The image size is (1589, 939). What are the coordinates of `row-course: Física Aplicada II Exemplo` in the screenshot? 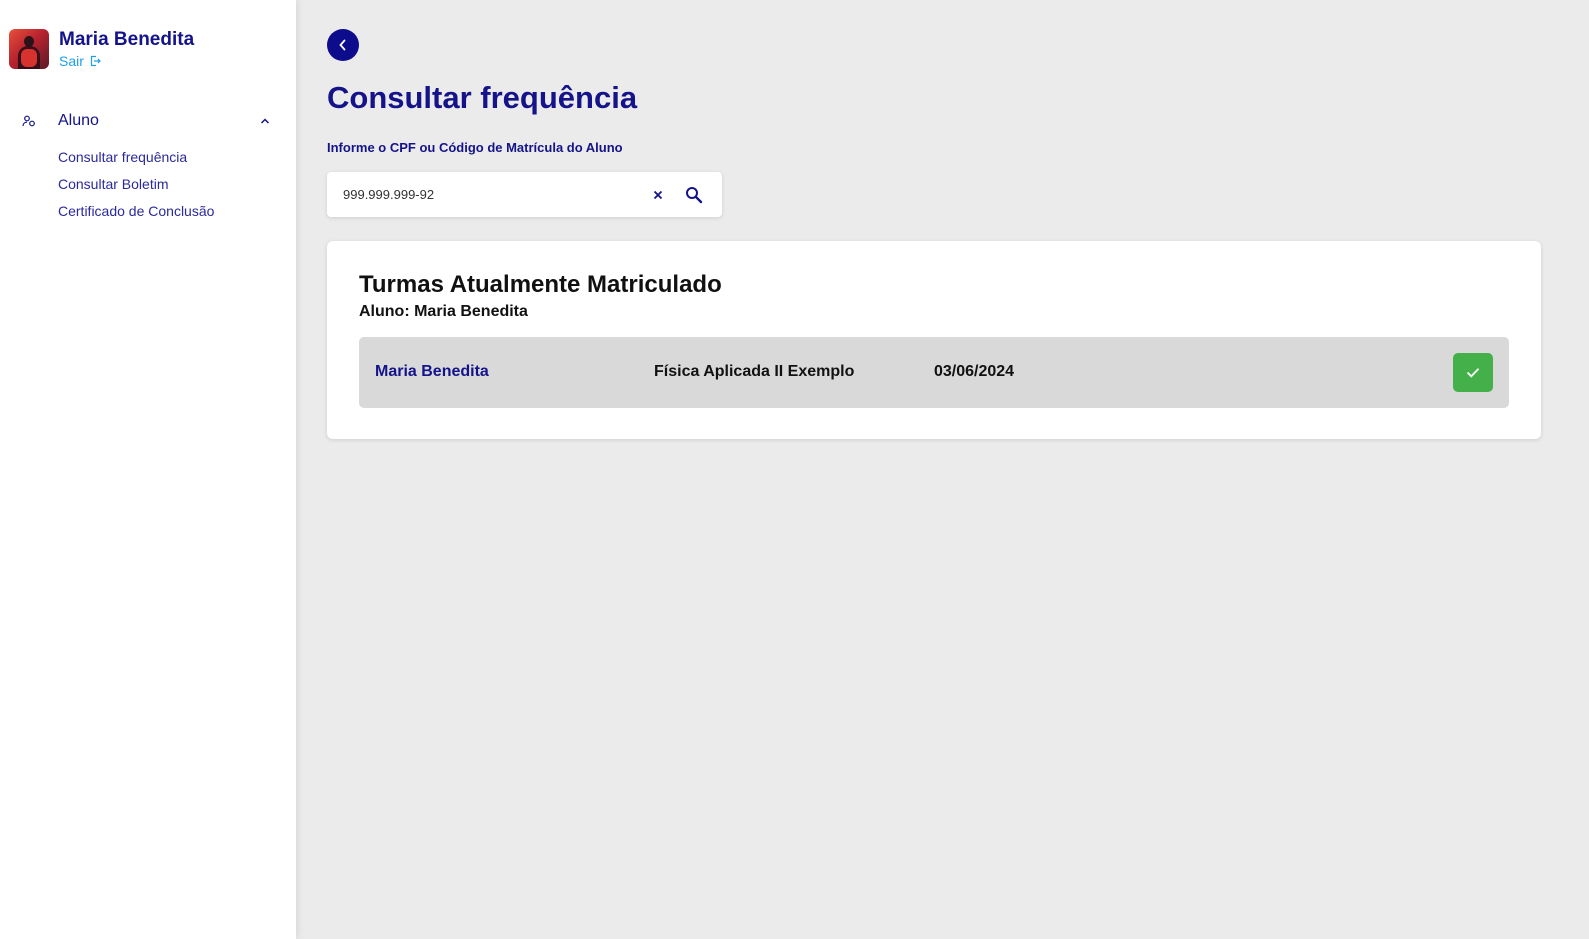 It's located at (754, 371).